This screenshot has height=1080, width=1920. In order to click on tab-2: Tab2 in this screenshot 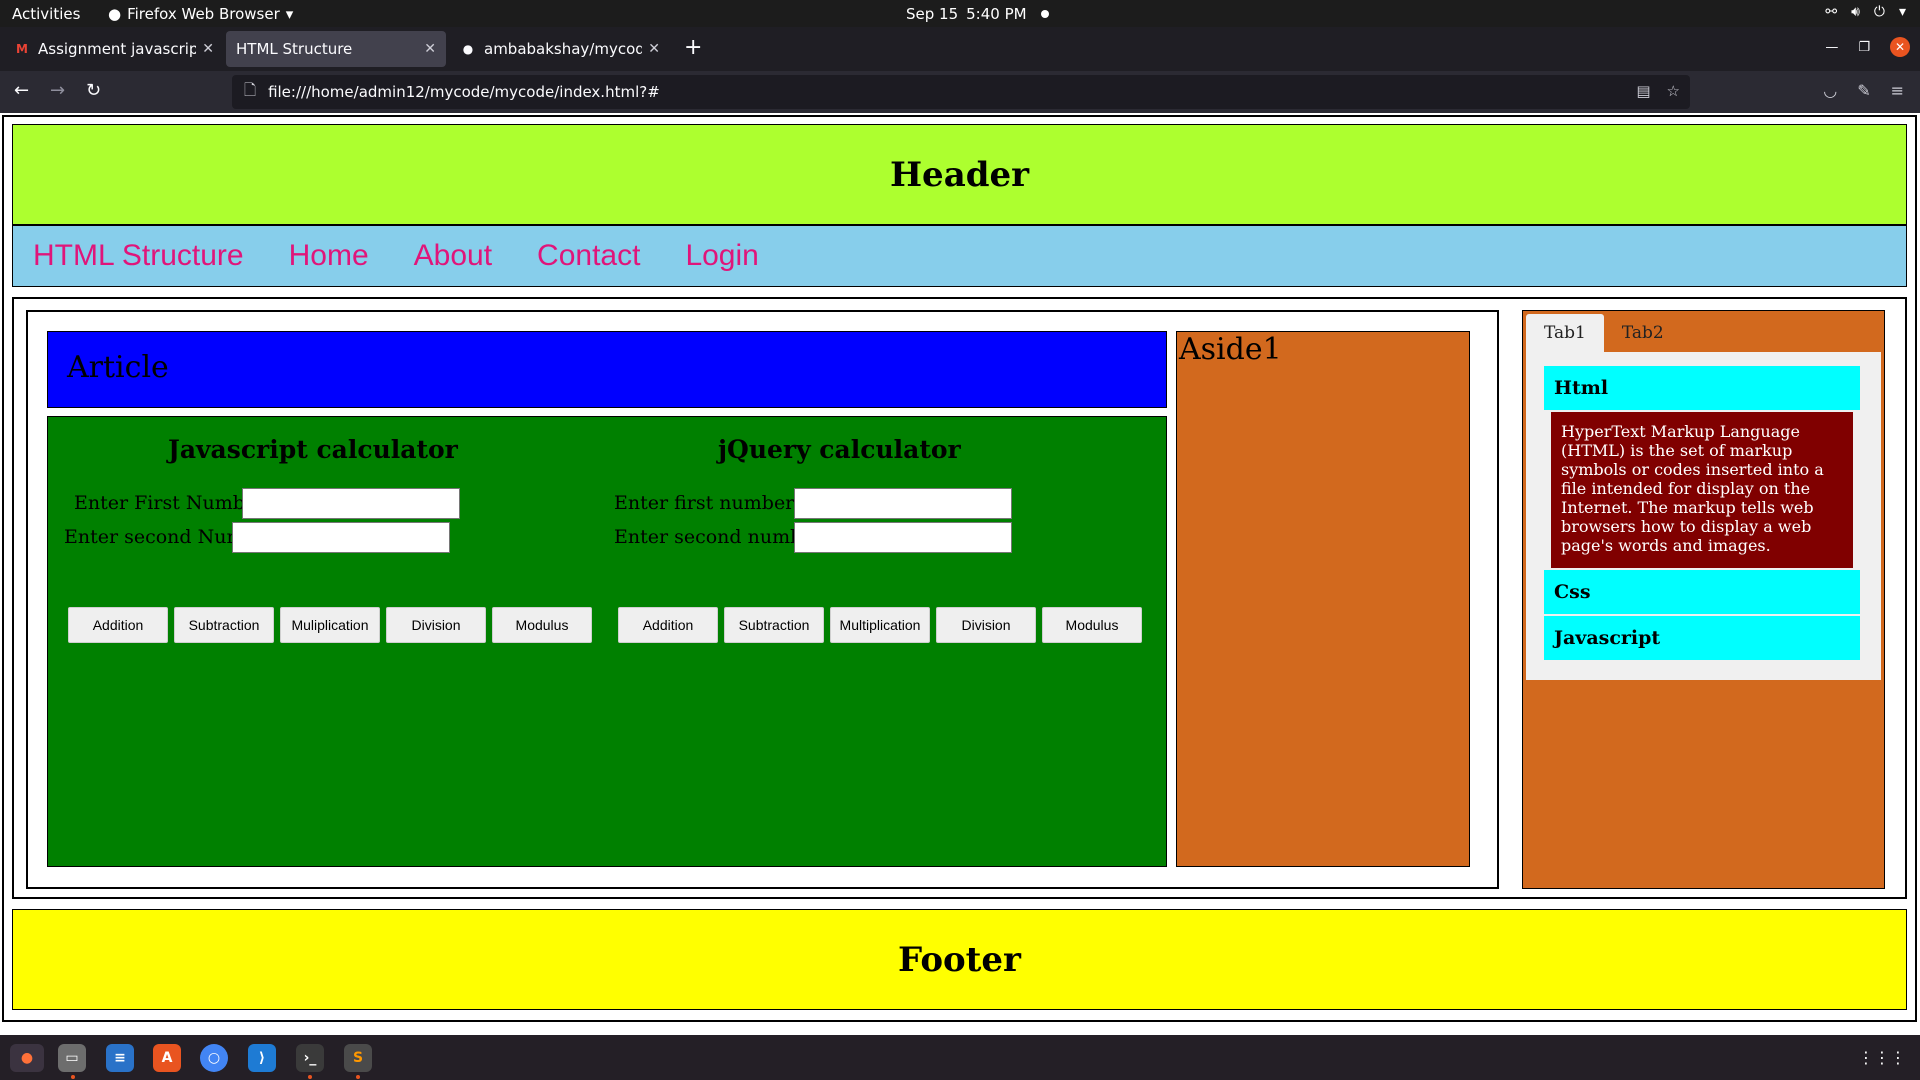, I will do `click(1643, 333)`.